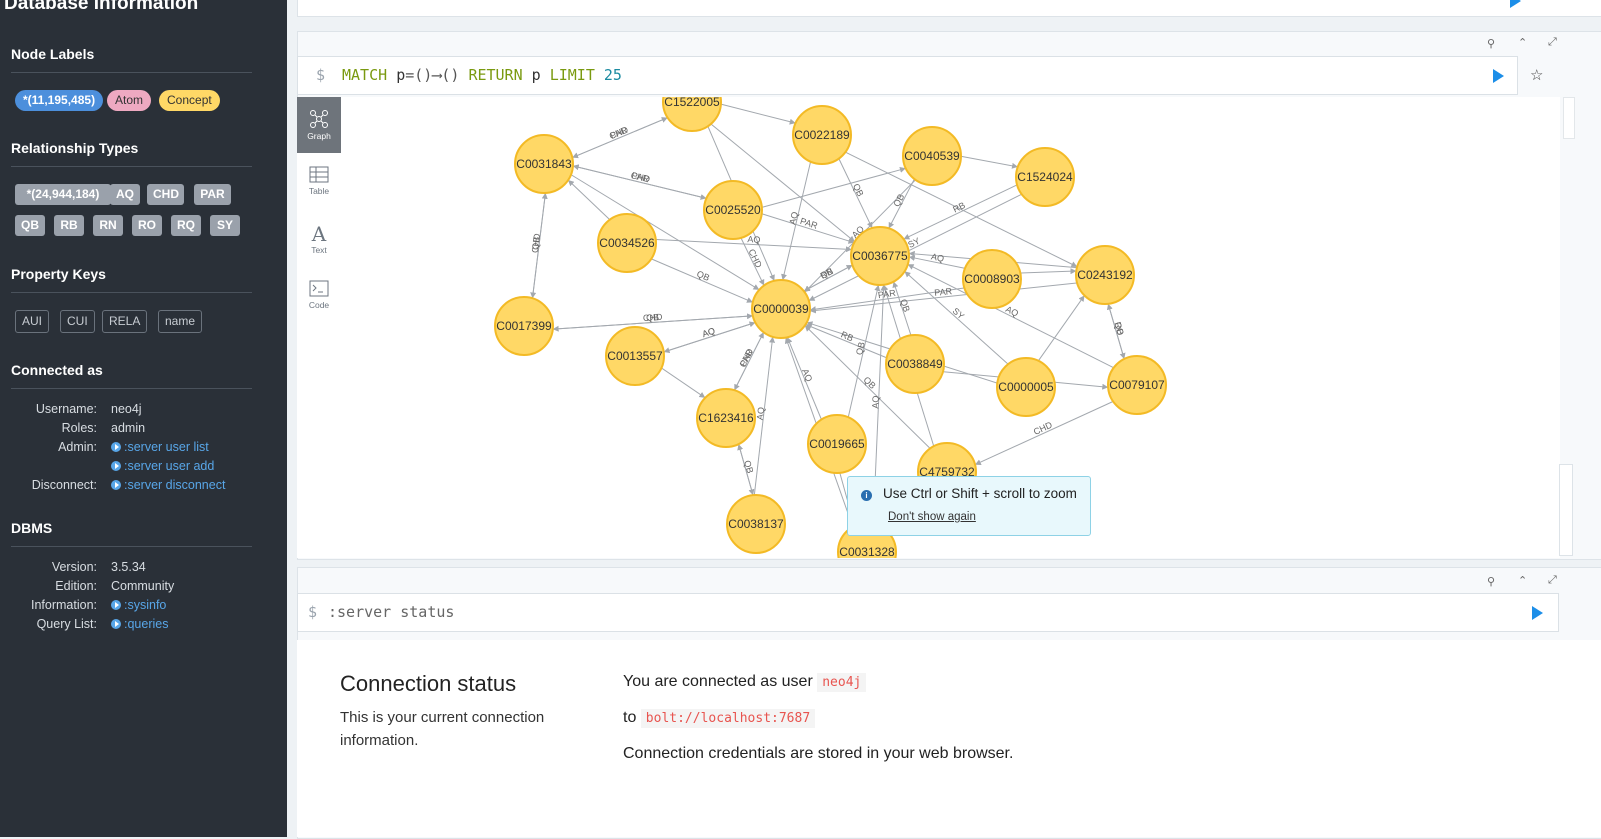 This screenshot has width=1601, height=839. I want to click on rel-type-all: *(24,944,184), so click(63, 194).